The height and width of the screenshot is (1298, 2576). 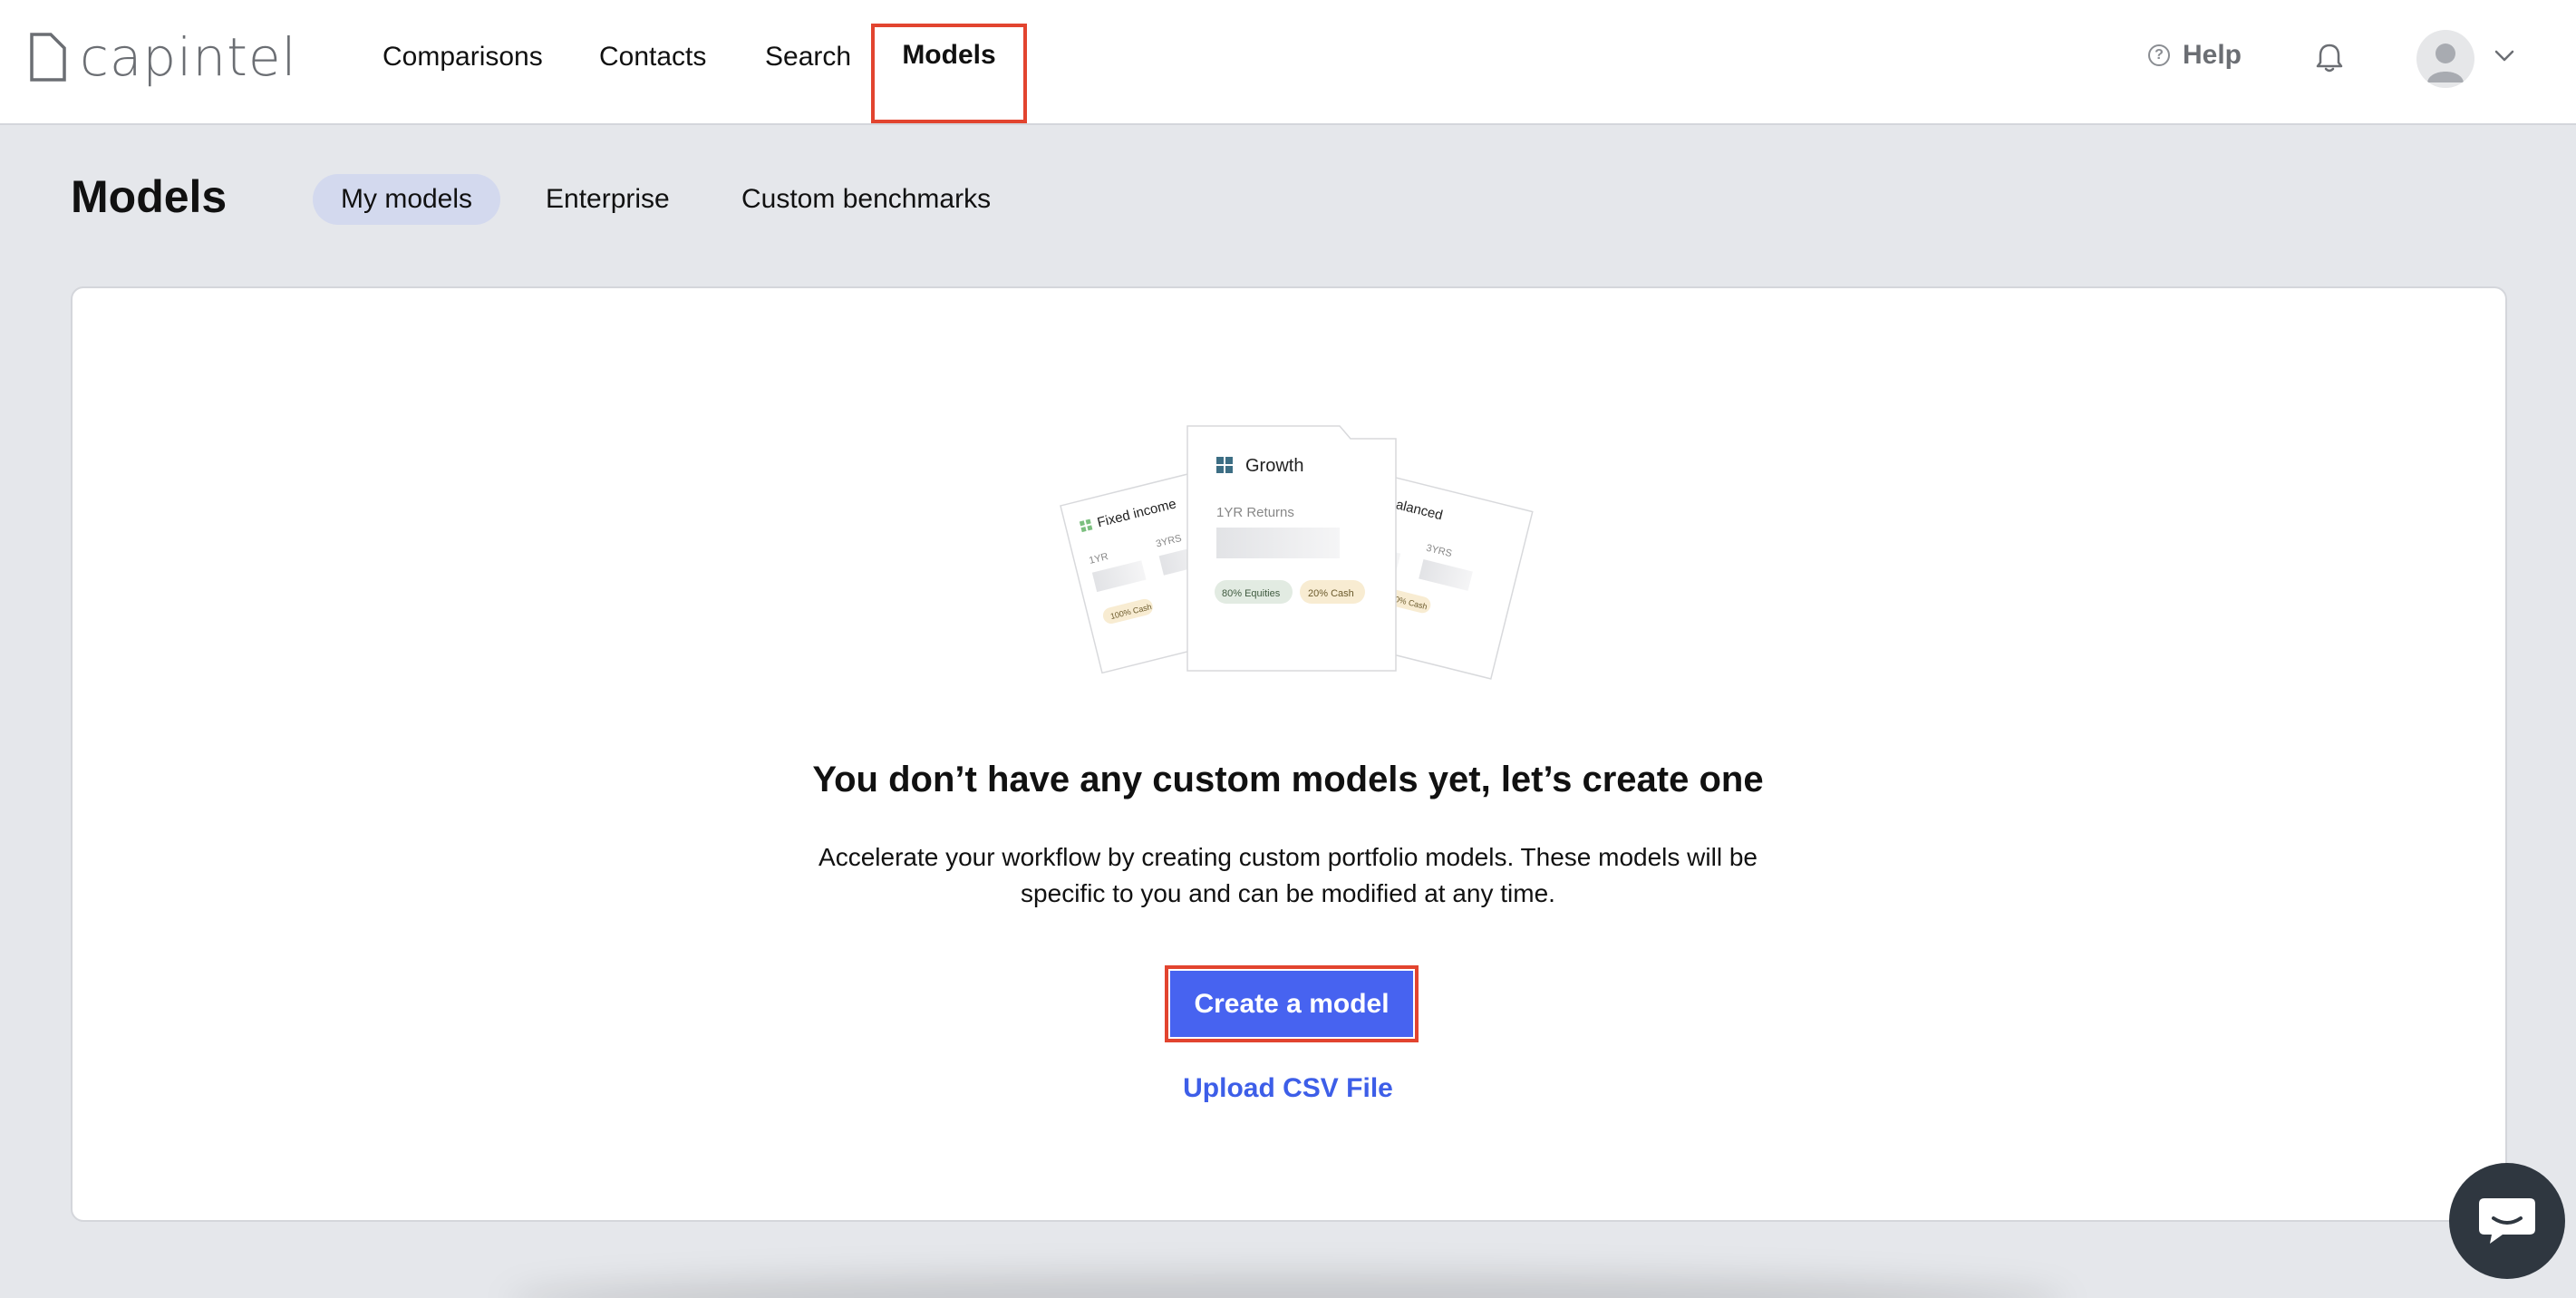 I want to click on logo-mark-icon, so click(x=48, y=57).